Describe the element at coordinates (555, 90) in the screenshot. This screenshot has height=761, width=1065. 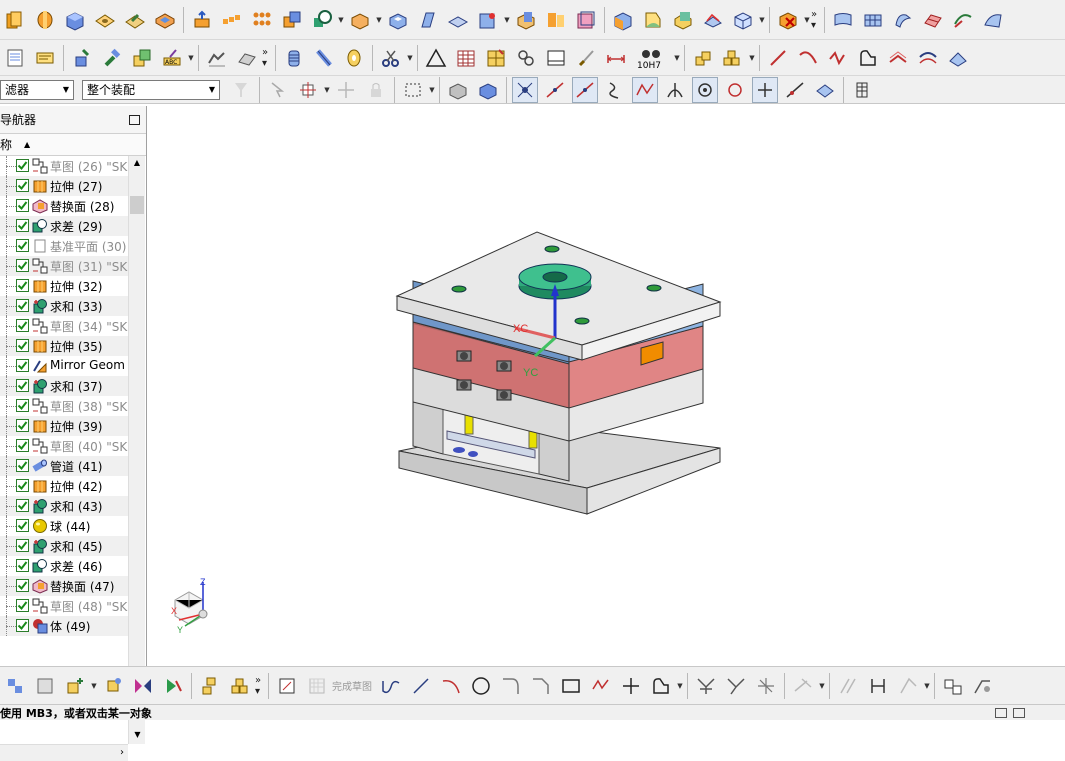
I see `snap-midpoint-icon` at that location.